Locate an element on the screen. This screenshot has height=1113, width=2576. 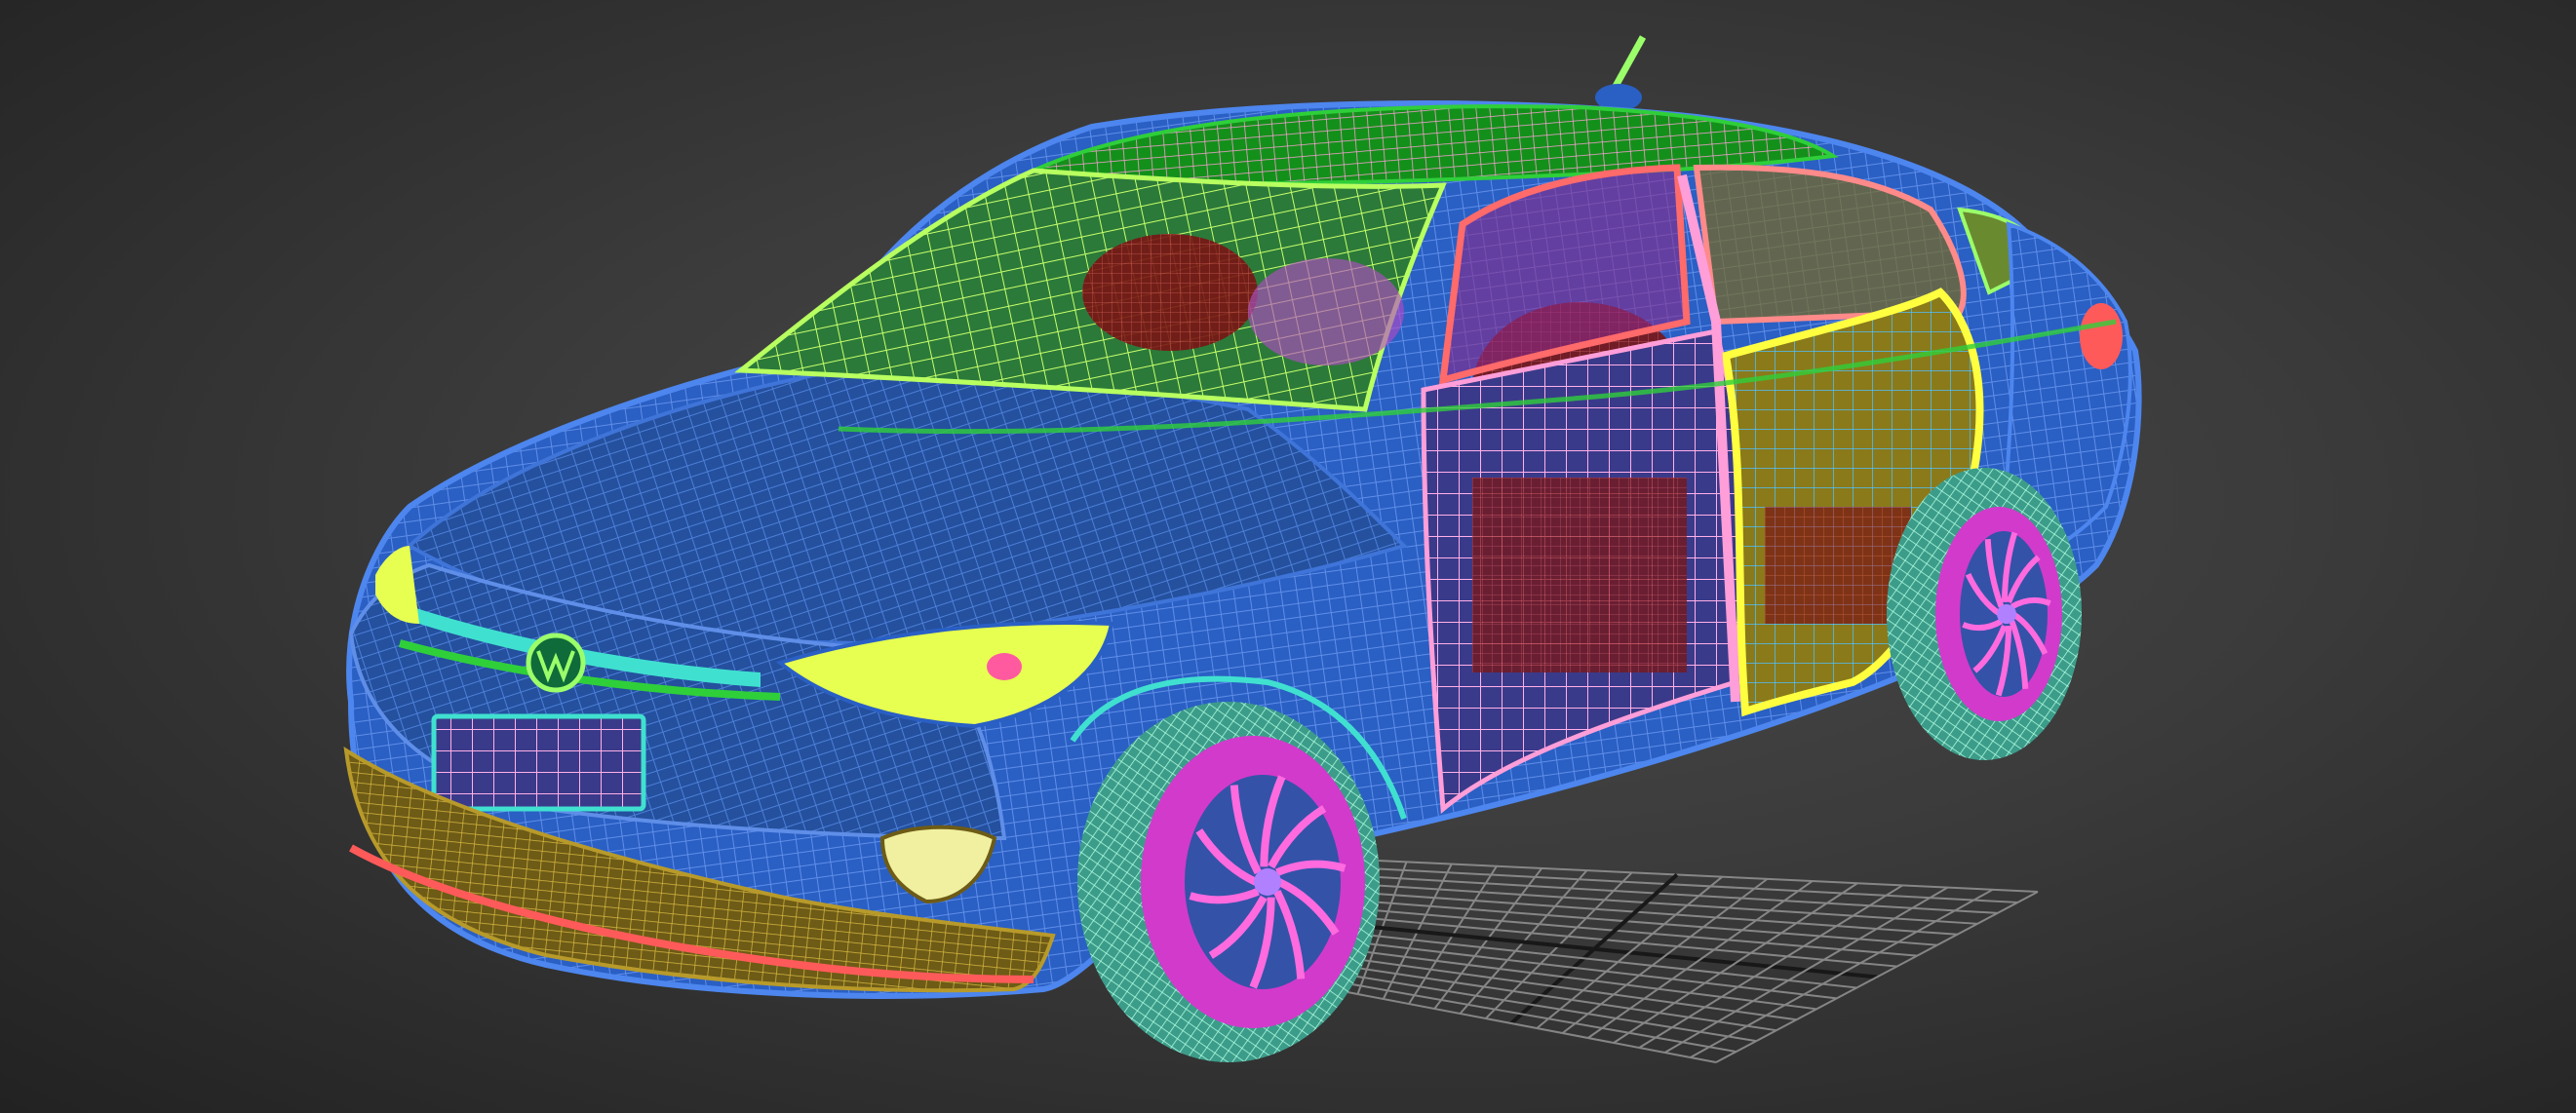
front-wheel is located at coordinates (1228, 882).